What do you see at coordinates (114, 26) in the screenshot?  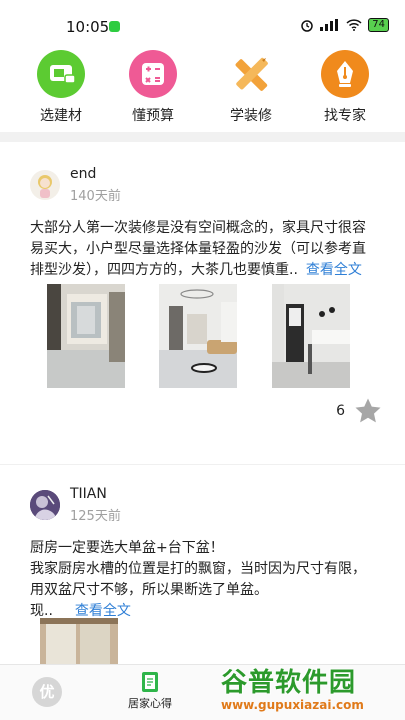 I see `wechat-icon` at bounding box center [114, 26].